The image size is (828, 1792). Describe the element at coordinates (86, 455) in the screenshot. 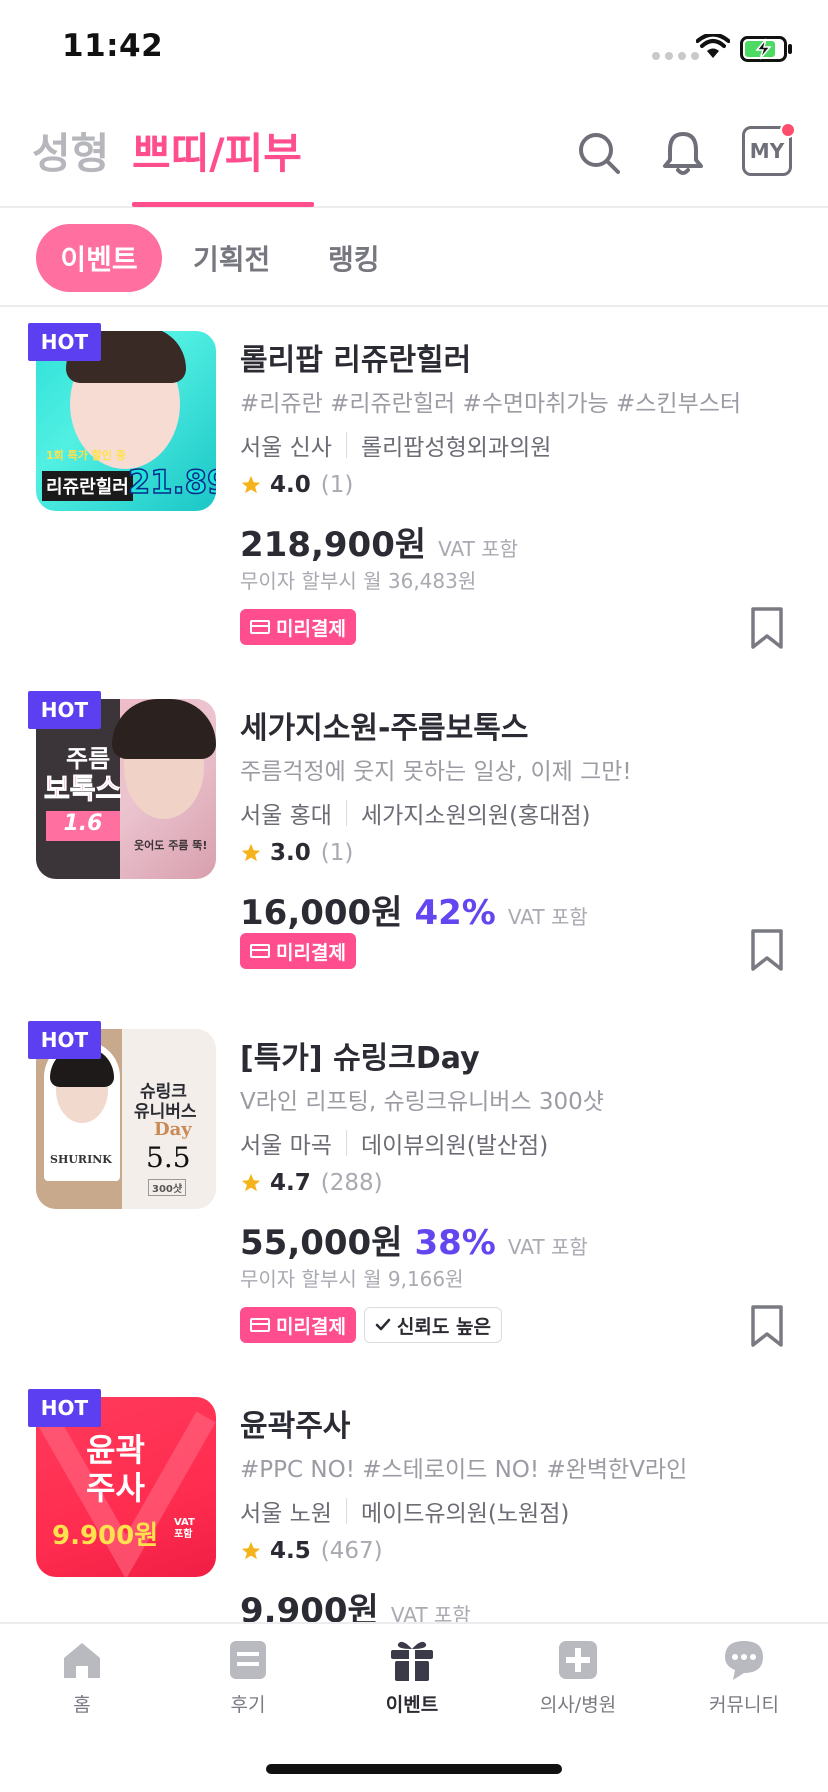

I see `thumb-subtext: 1회 특가 할인 중` at that location.